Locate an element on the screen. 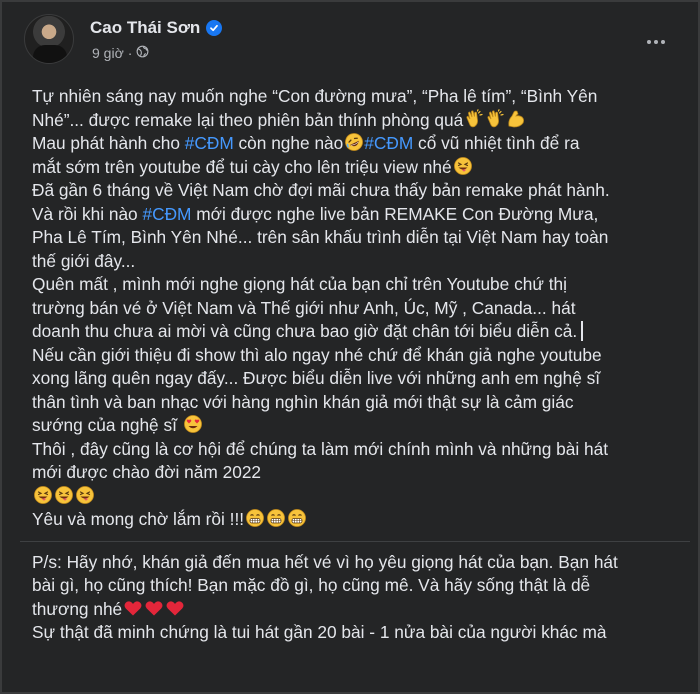 The height and width of the screenshot is (694, 700). post-meta: 9 giờ · is located at coordinates (120, 53).